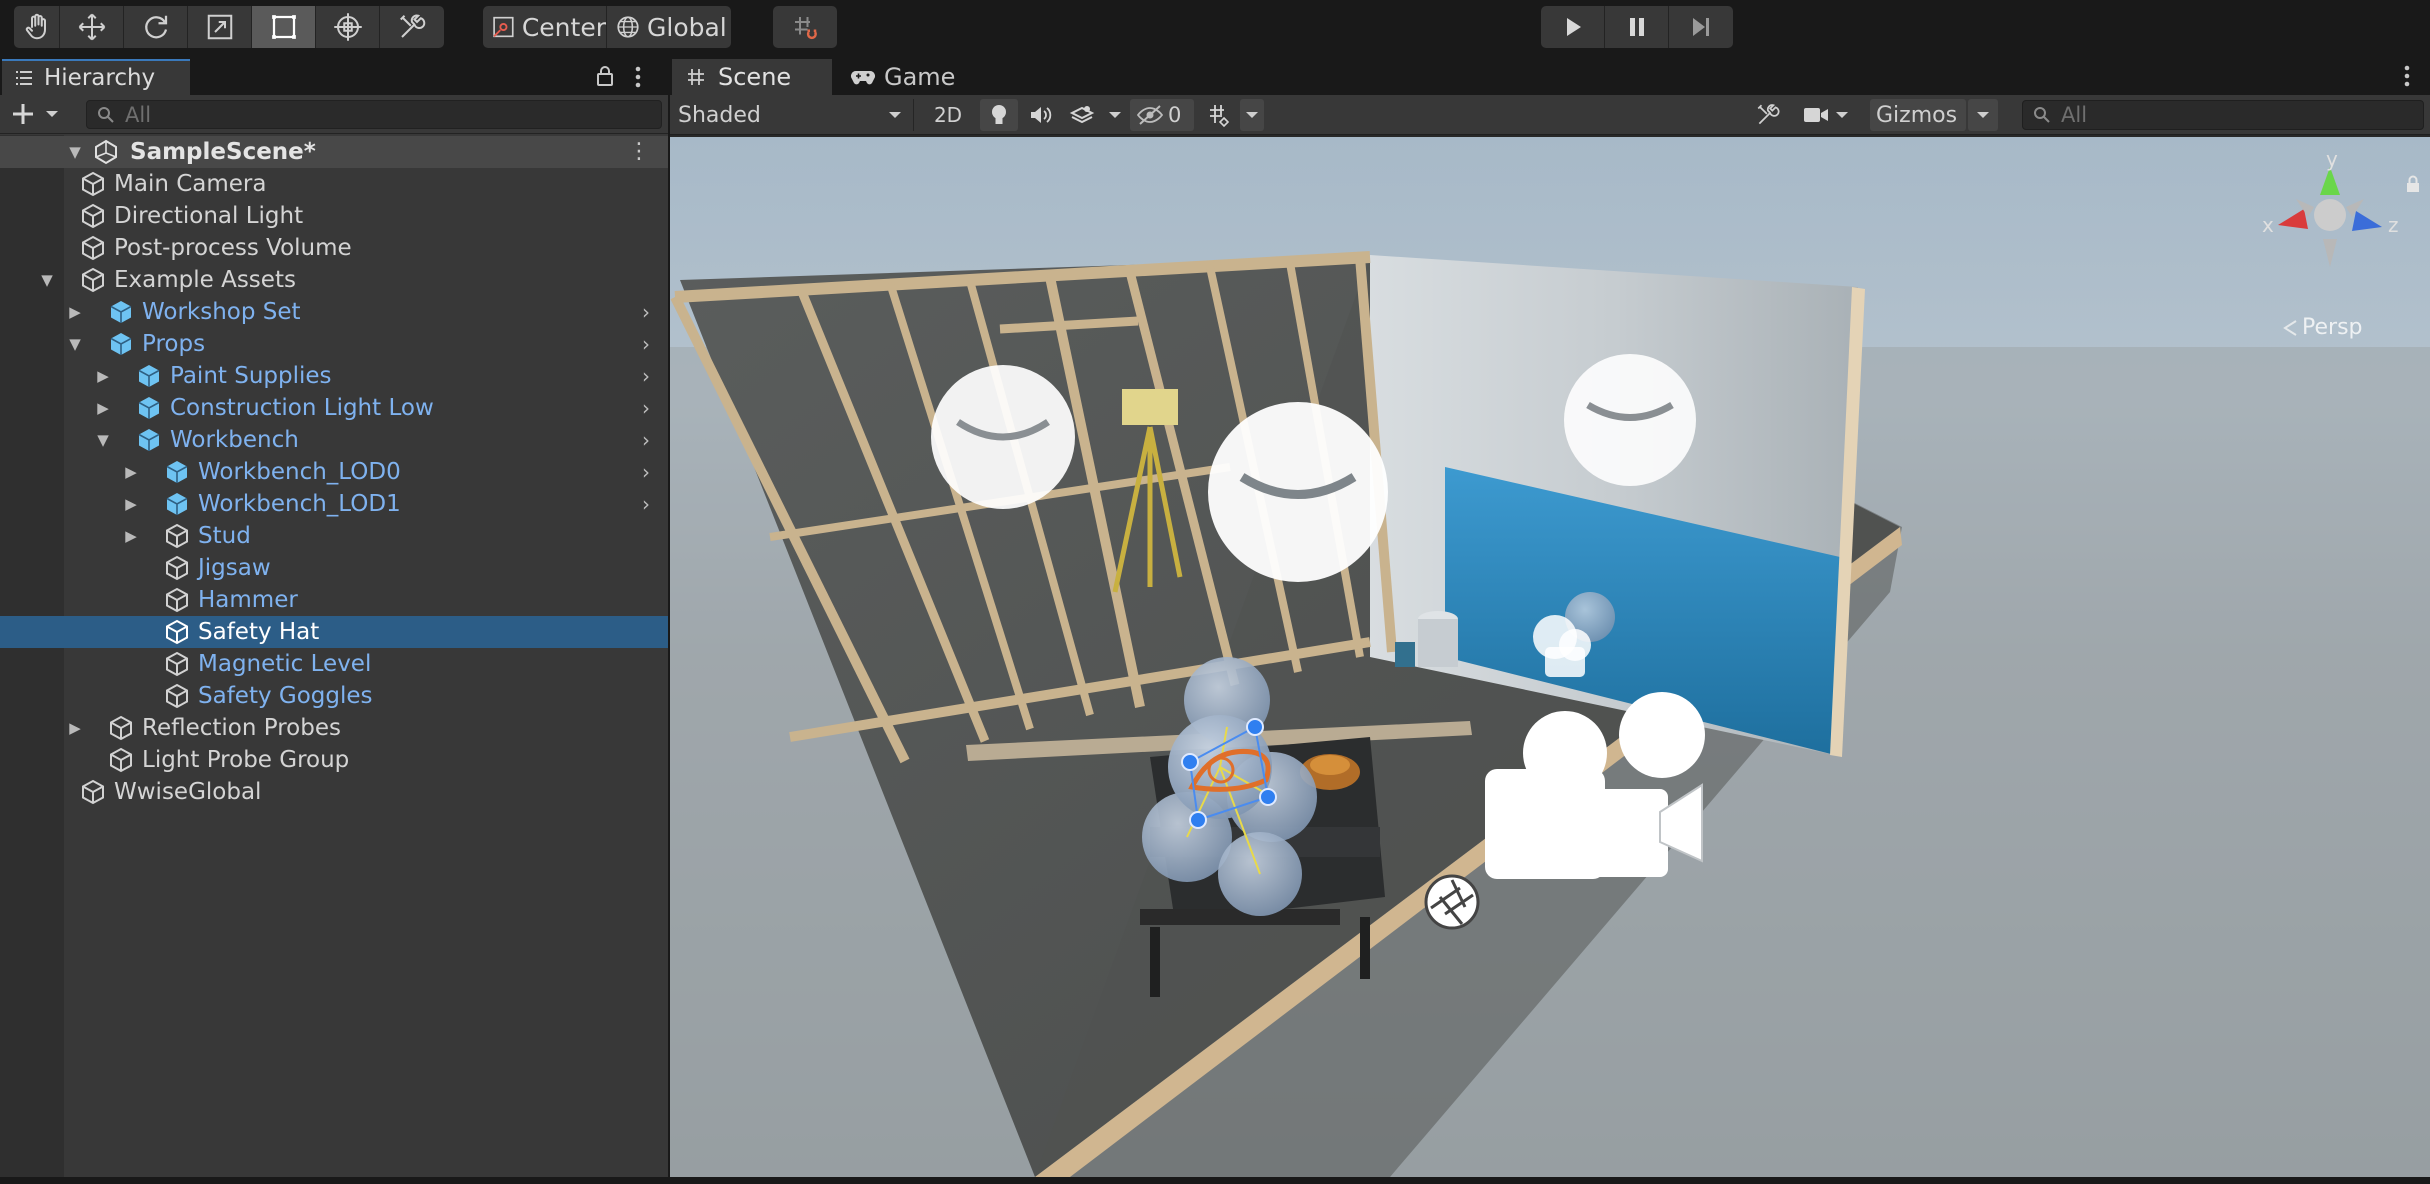 This screenshot has width=2430, height=1184. What do you see at coordinates (545, 27) in the screenshot?
I see `pivot-mode-button: Center` at bounding box center [545, 27].